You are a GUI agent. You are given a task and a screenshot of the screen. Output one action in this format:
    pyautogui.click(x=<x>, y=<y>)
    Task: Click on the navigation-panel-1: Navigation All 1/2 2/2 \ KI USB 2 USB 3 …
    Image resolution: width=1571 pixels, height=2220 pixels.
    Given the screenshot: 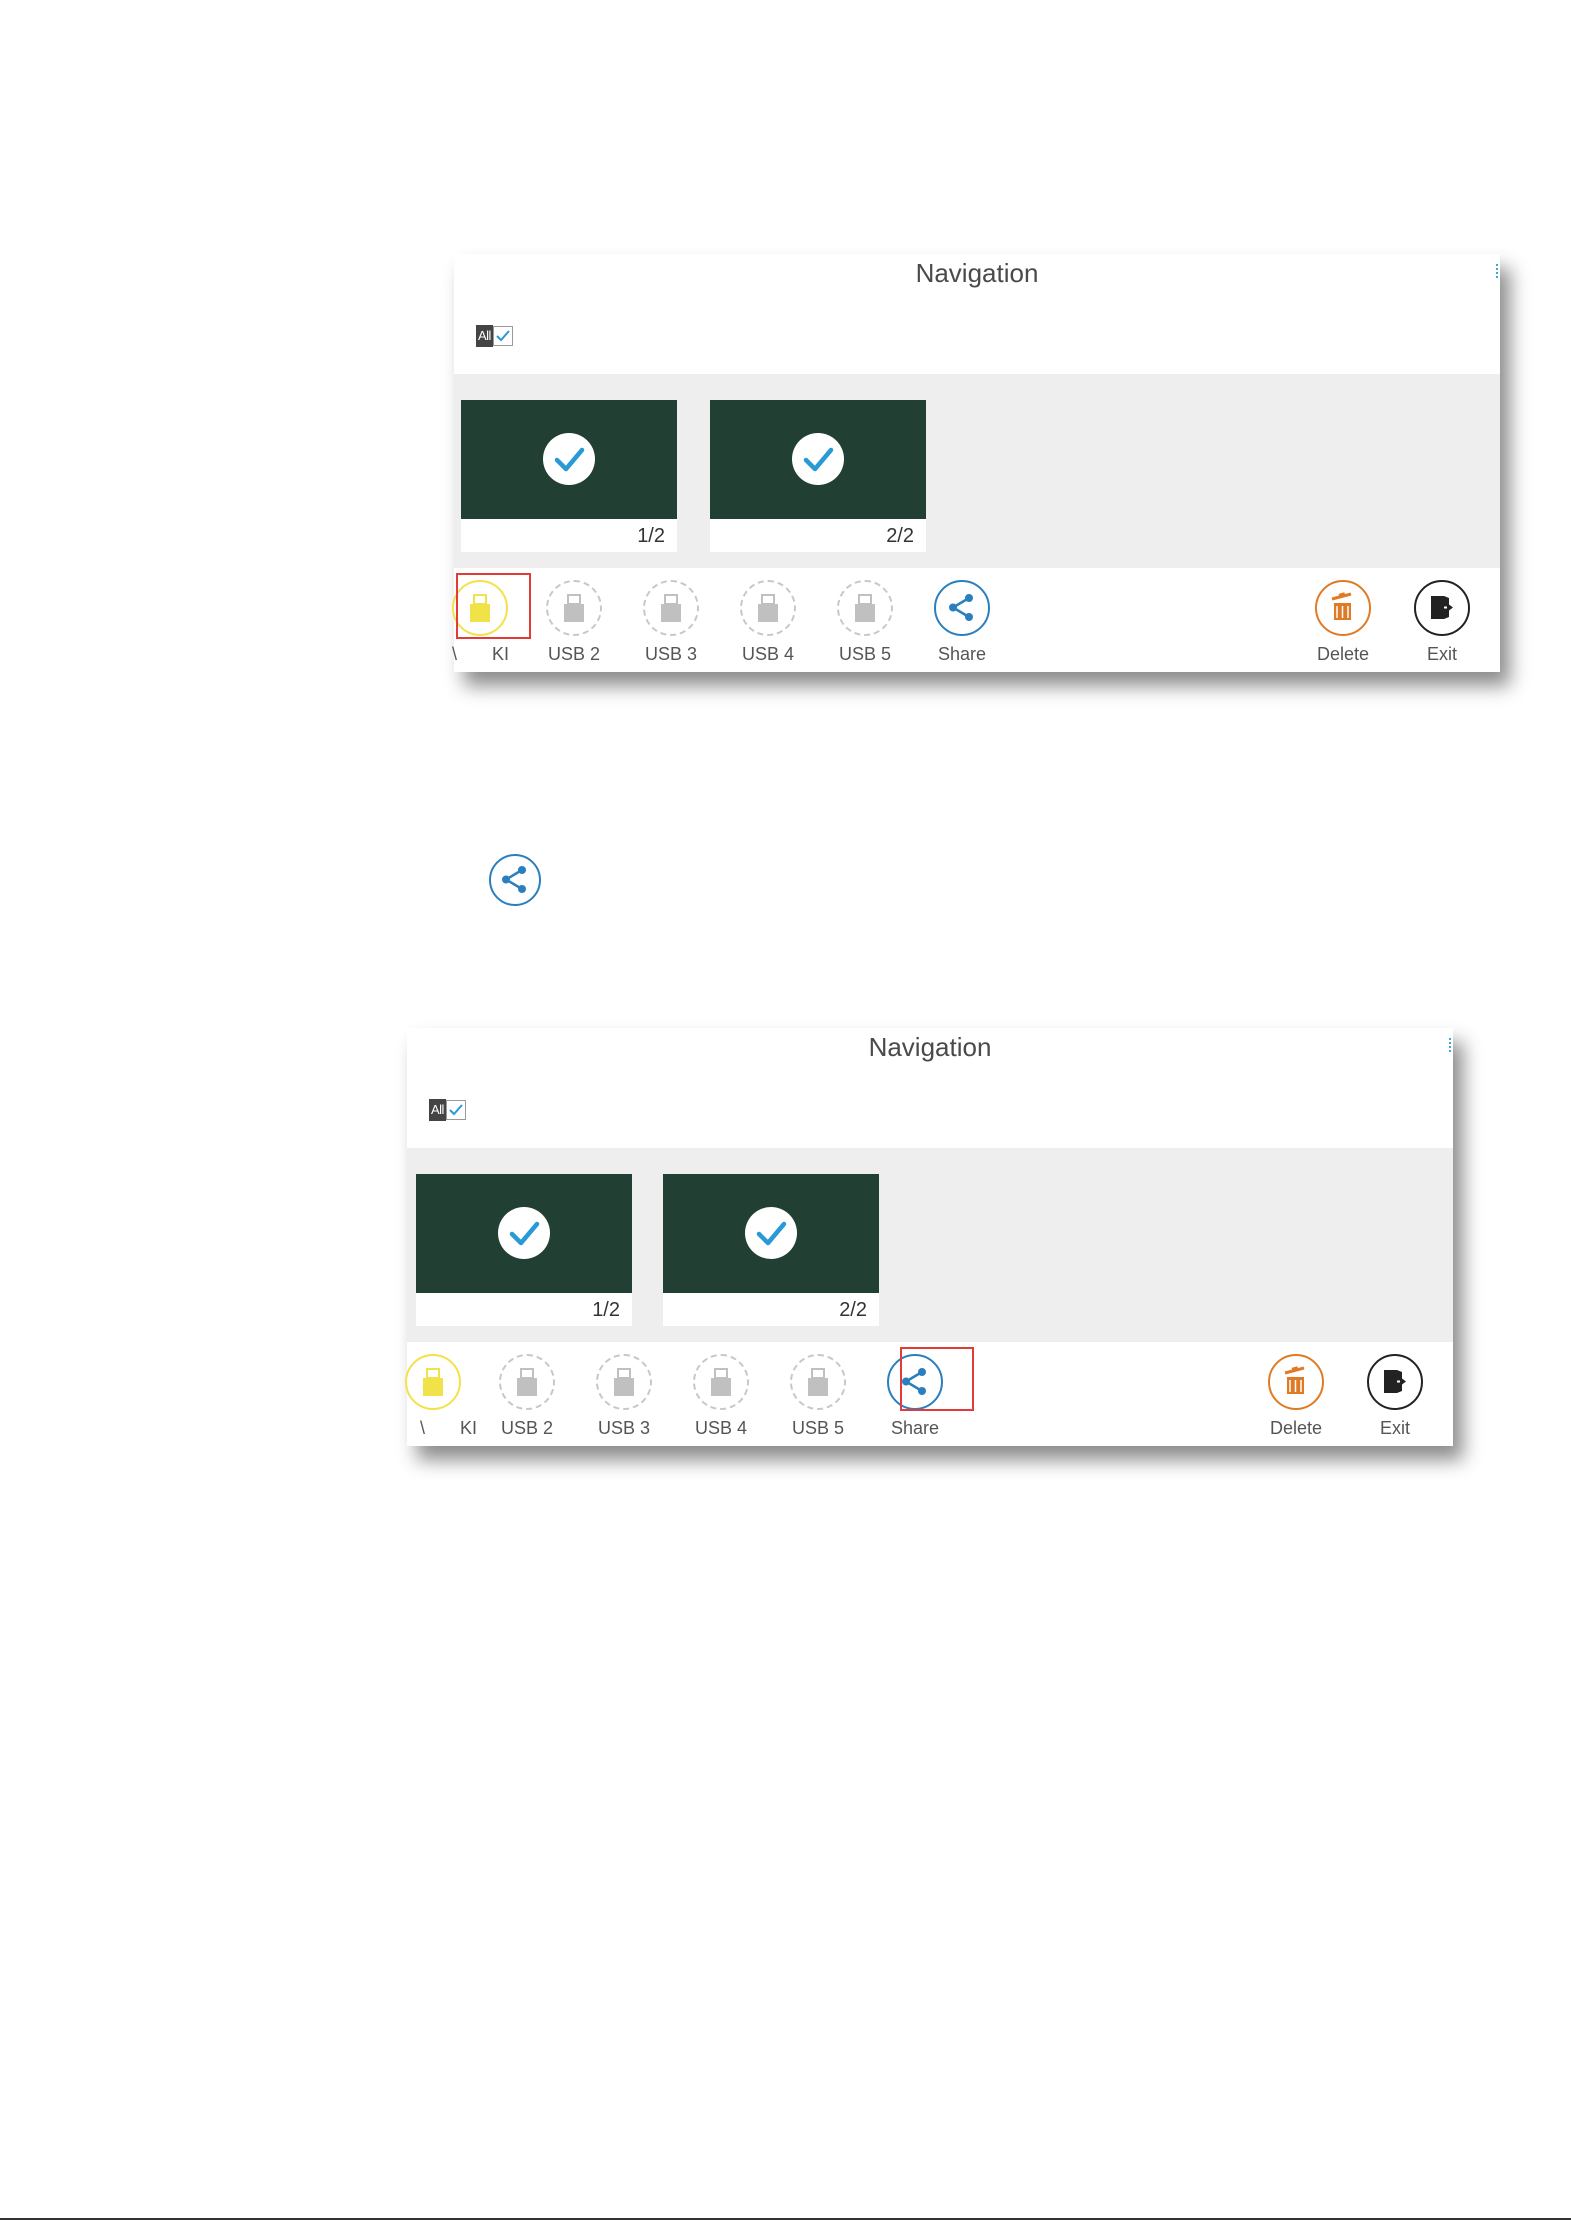 What is the action you would take?
    pyautogui.click(x=976, y=463)
    